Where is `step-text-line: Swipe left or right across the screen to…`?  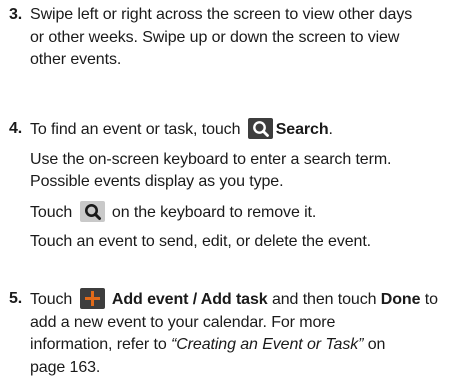 step-text-line: Swipe left or right across the screen to… is located at coordinates (251, 15).